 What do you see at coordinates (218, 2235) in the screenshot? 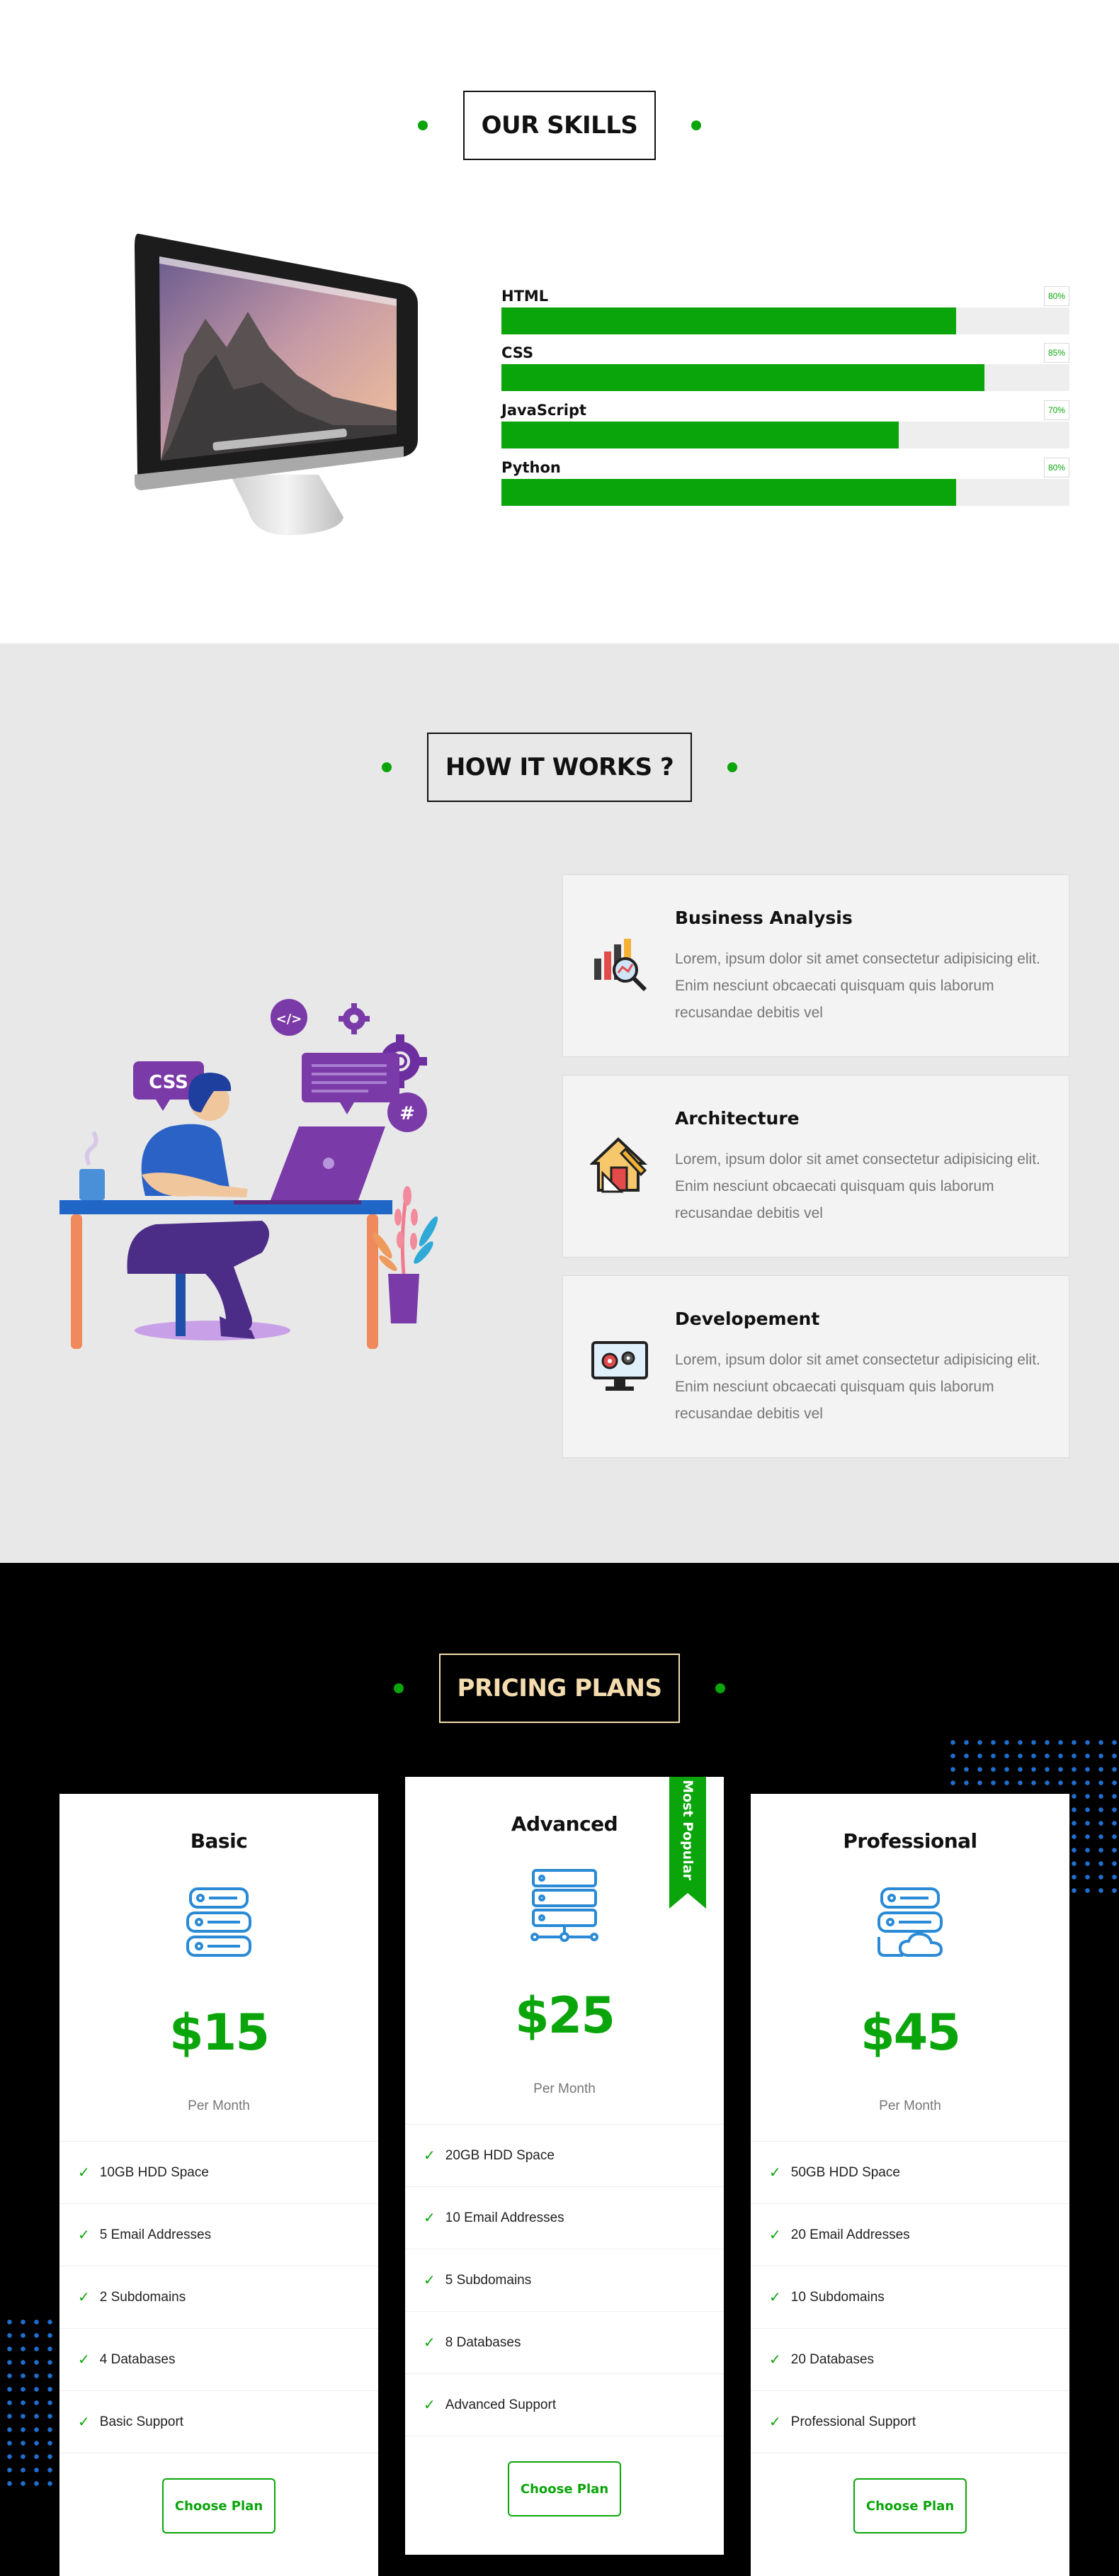
I see `plan-feature: ✓ 5 Email Addresses` at bounding box center [218, 2235].